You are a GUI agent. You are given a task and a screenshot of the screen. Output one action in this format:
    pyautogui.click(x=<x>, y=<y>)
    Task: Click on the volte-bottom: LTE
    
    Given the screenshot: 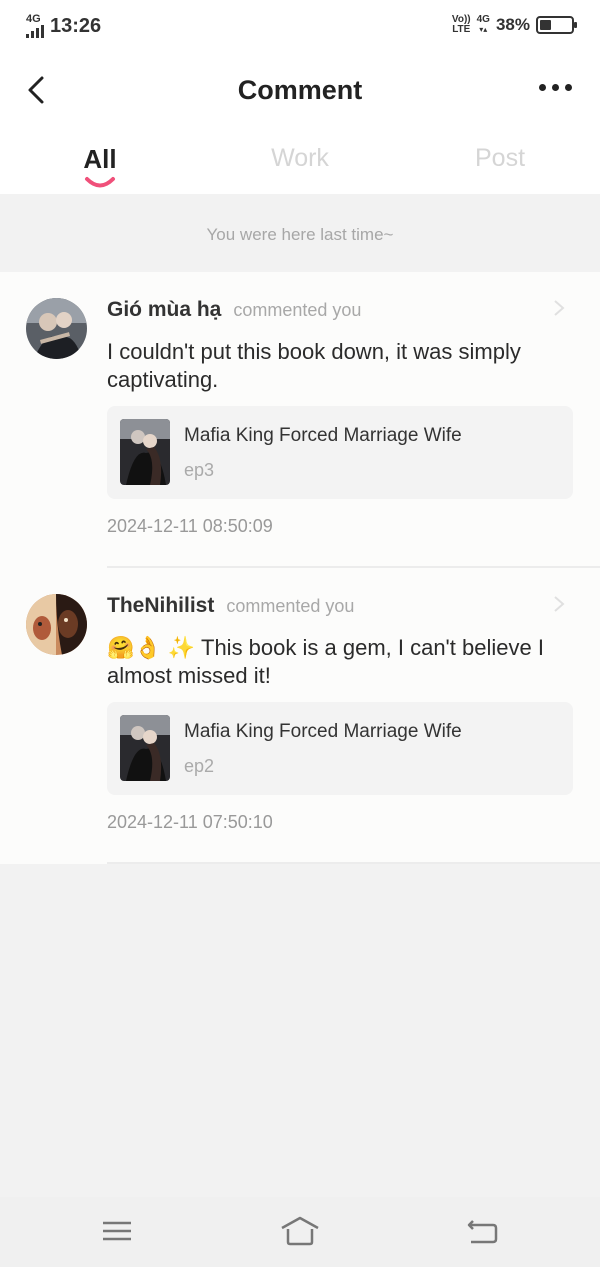 What is the action you would take?
    pyautogui.click(x=461, y=29)
    